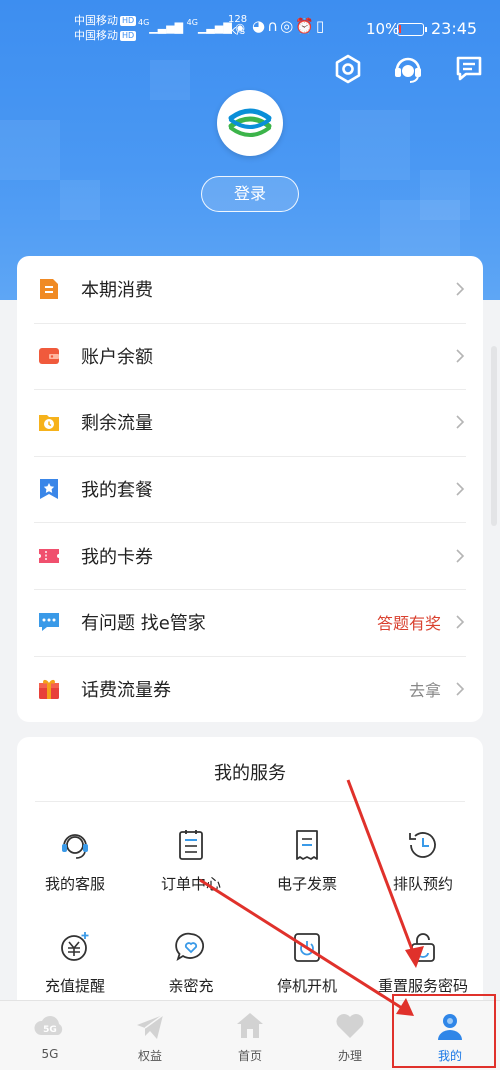 Image resolution: width=500 pixels, height=1070 pixels. What do you see at coordinates (149, 1056) in the screenshot?
I see `tab-label: 权益` at bounding box center [149, 1056].